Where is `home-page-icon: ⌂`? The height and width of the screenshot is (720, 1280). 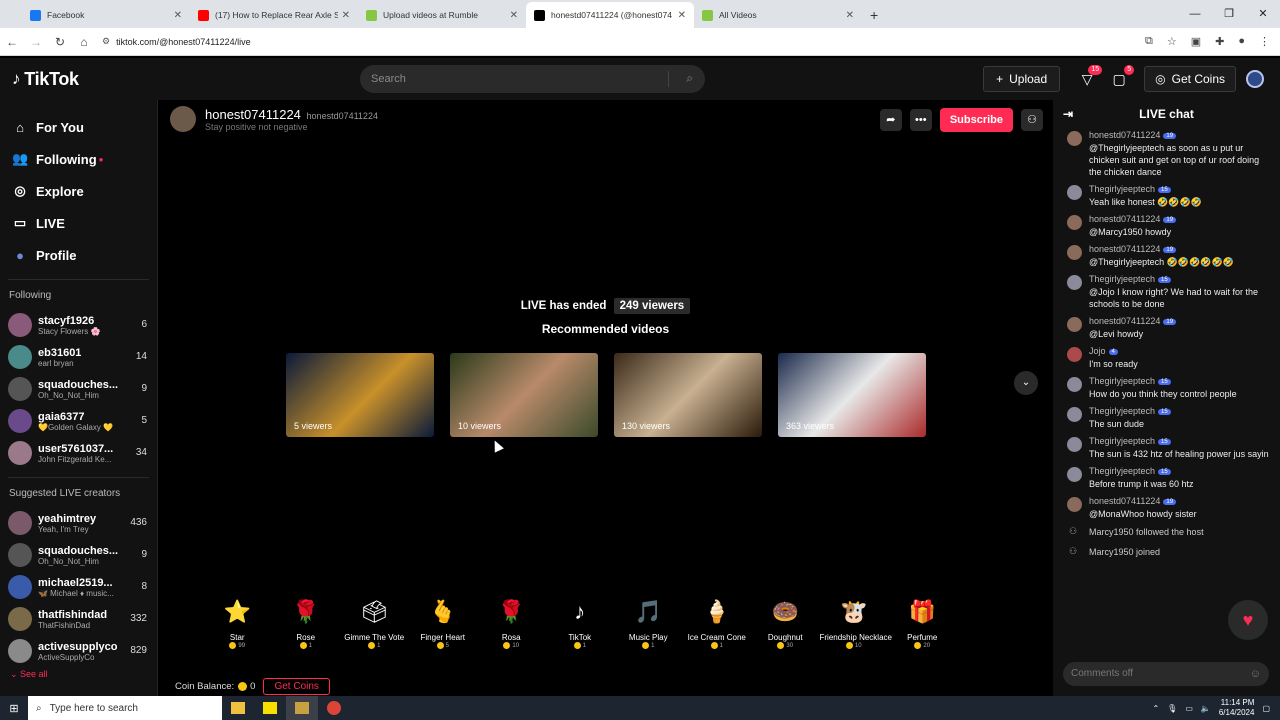 home-page-icon: ⌂ is located at coordinates (84, 42).